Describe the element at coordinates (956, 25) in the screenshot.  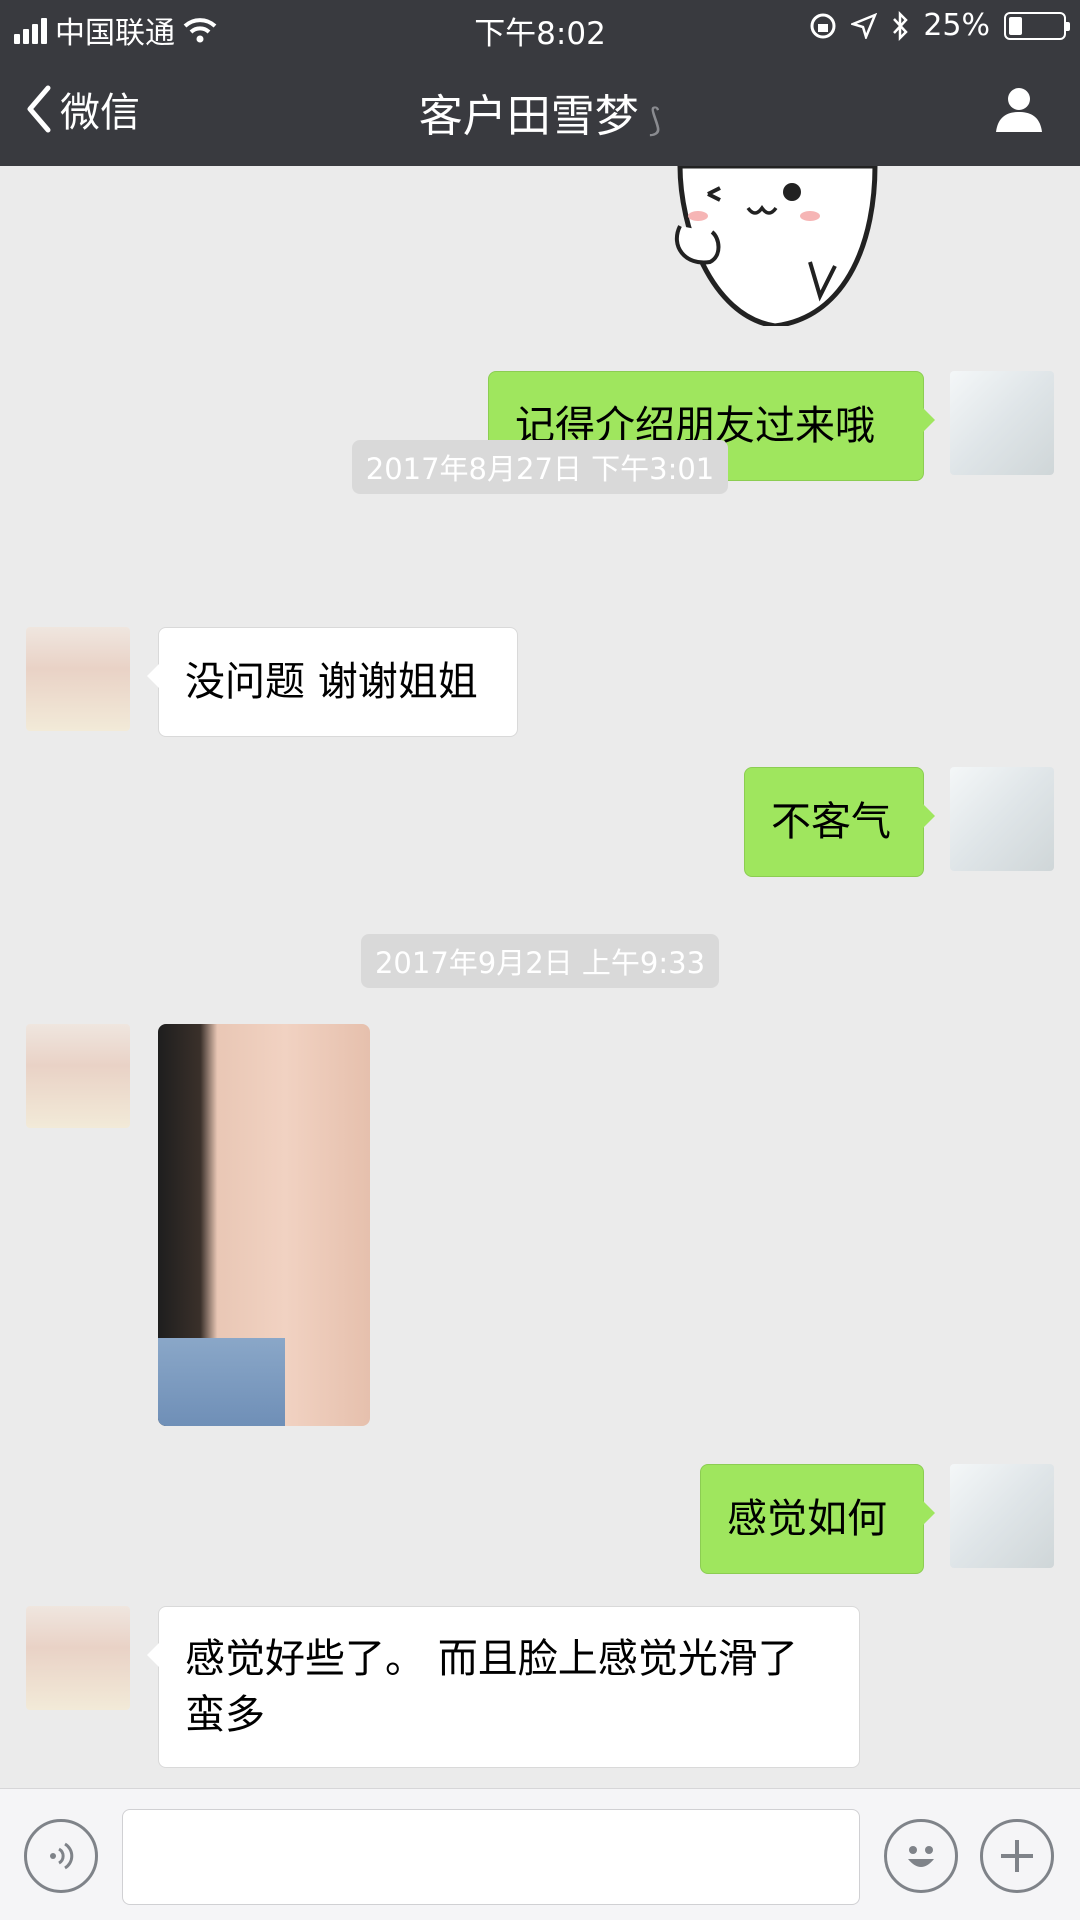
I see `battery-percent: 25%` at that location.